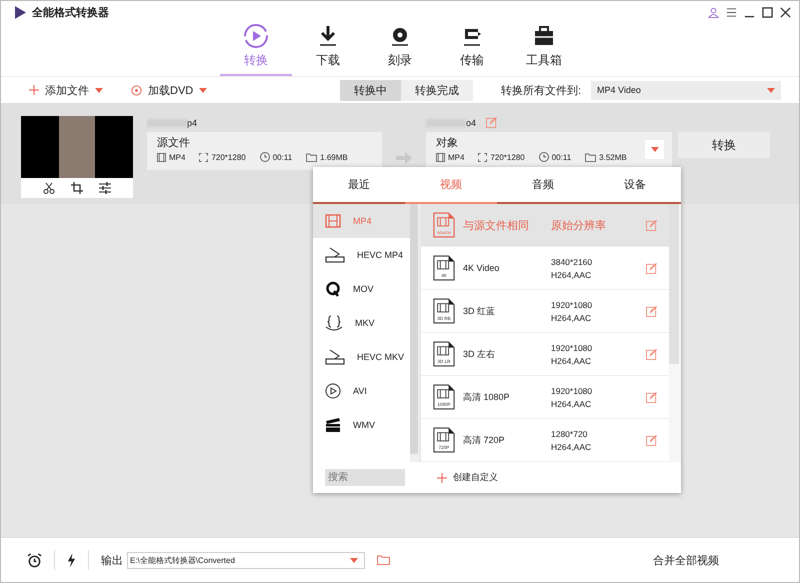  What do you see at coordinates (442, 477) in the screenshot?
I see `plus-icon` at bounding box center [442, 477].